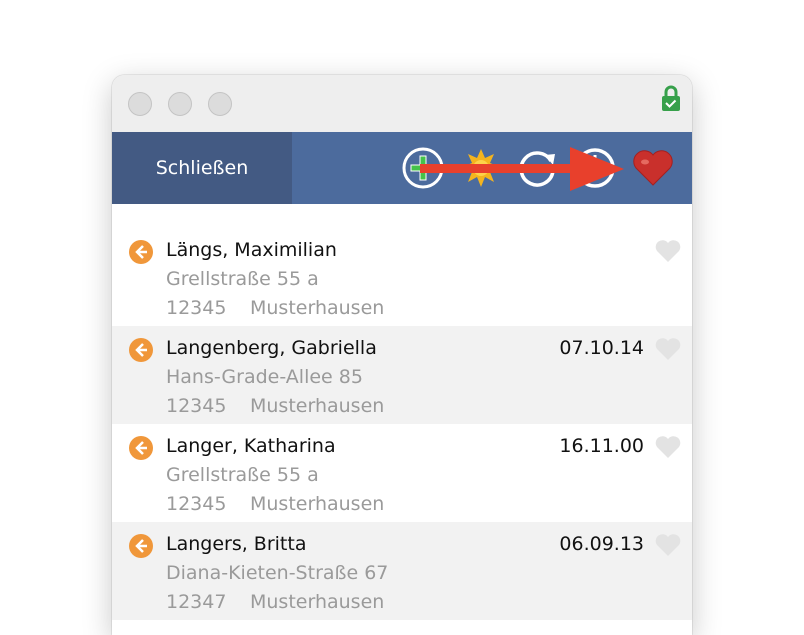  What do you see at coordinates (220, 104) in the screenshot?
I see `window-zoom-control` at bounding box center [220, 104].